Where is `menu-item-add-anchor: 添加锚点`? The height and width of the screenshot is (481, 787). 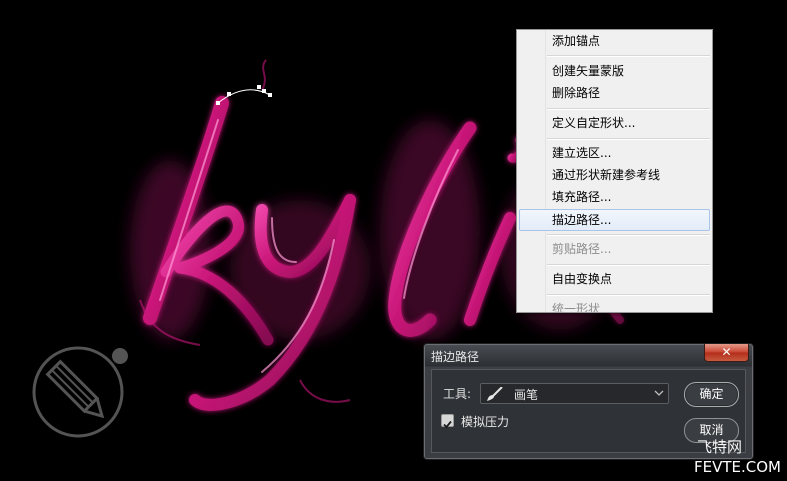
menu-item-add-anchor: 添加锚点 is located at coordinates (614, 41).